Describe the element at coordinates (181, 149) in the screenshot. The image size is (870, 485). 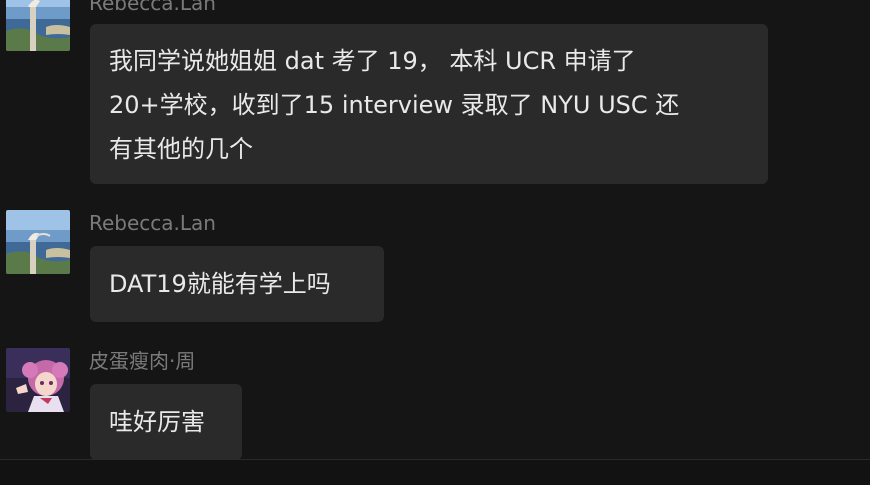
I see `message-text-line: 有其他的几个` at that location.